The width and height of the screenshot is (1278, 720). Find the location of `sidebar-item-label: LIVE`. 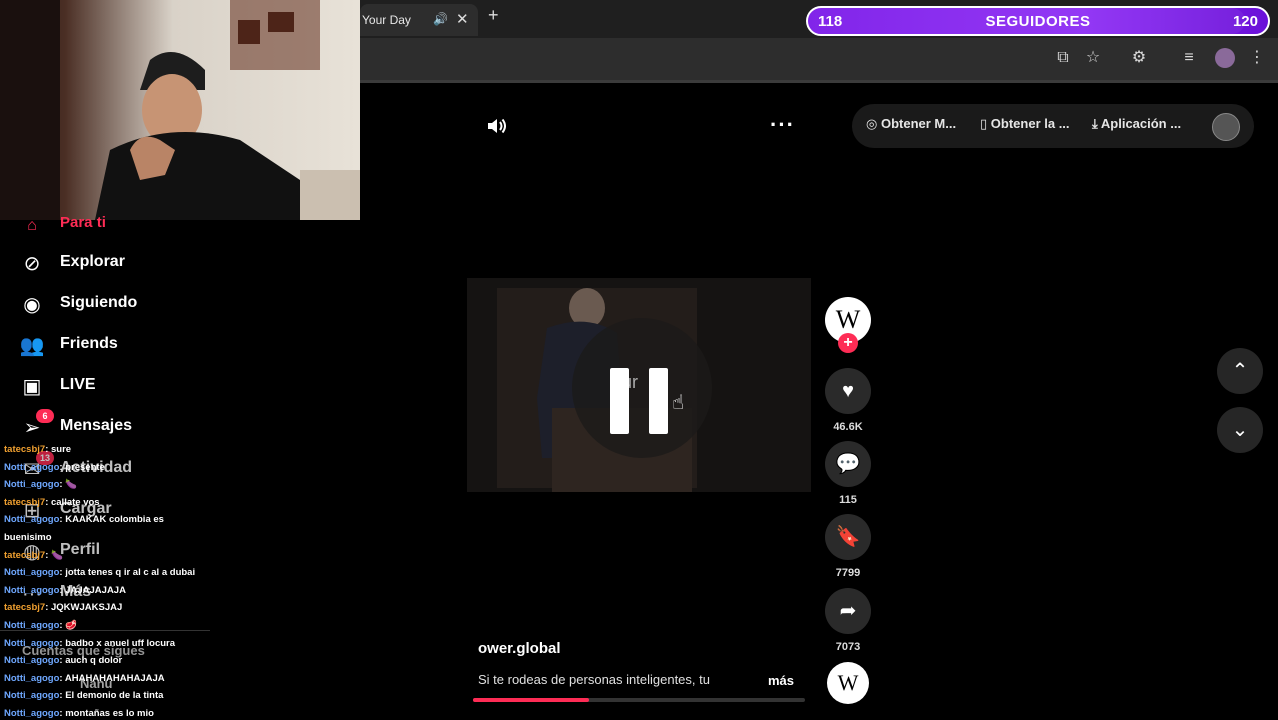

sidebar-item-label: LIVE is located at coordinates (78, 384).